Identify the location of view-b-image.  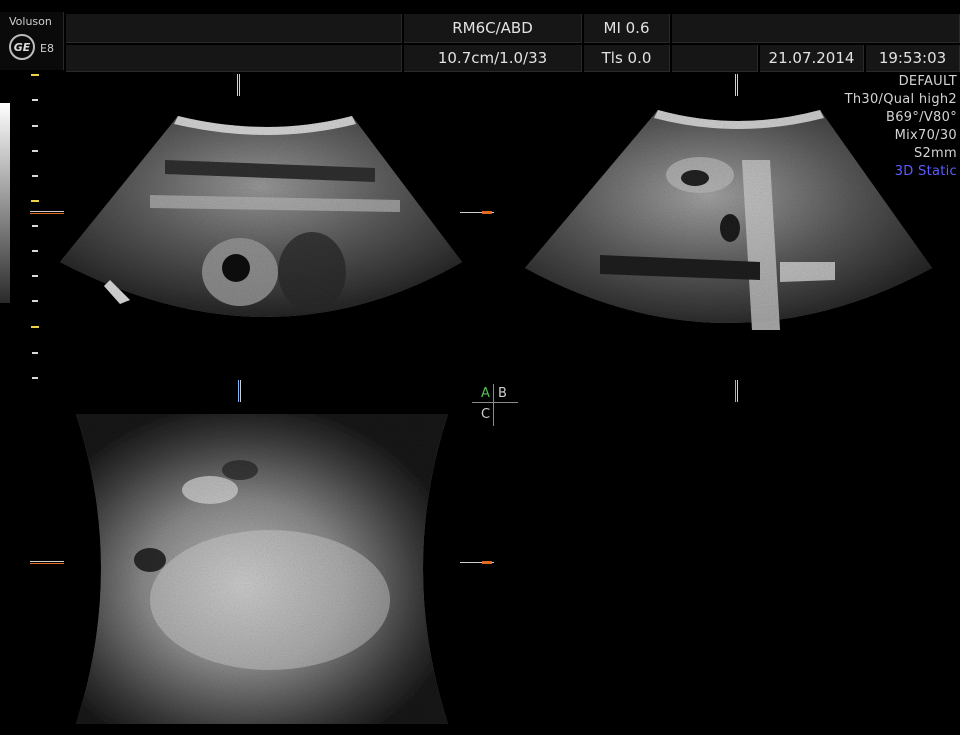
(728, 220).